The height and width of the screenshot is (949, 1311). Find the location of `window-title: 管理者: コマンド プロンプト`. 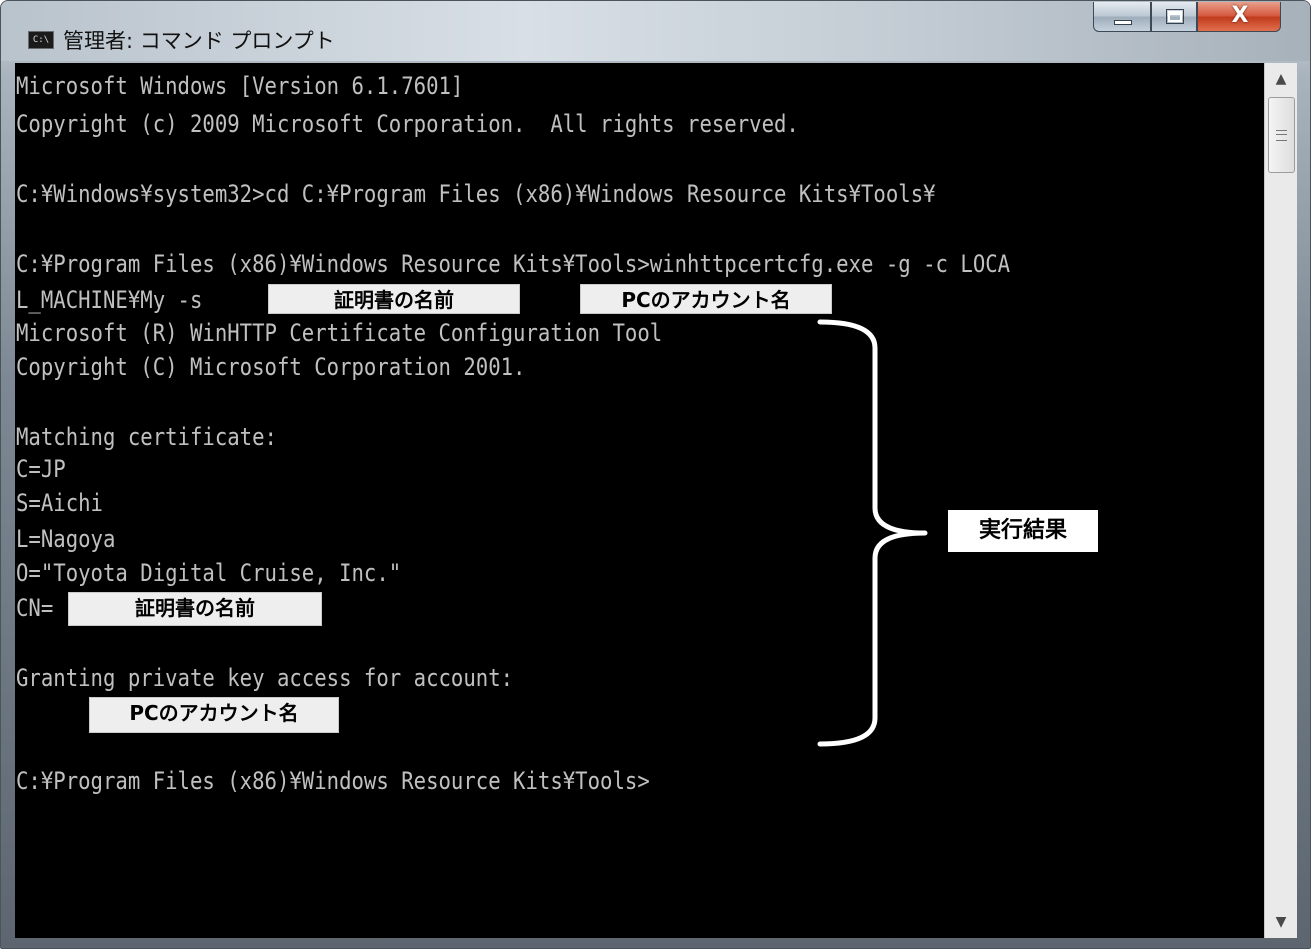

window-title: 管理者: コマンド プロンプト is located at coordinates (199, 41).